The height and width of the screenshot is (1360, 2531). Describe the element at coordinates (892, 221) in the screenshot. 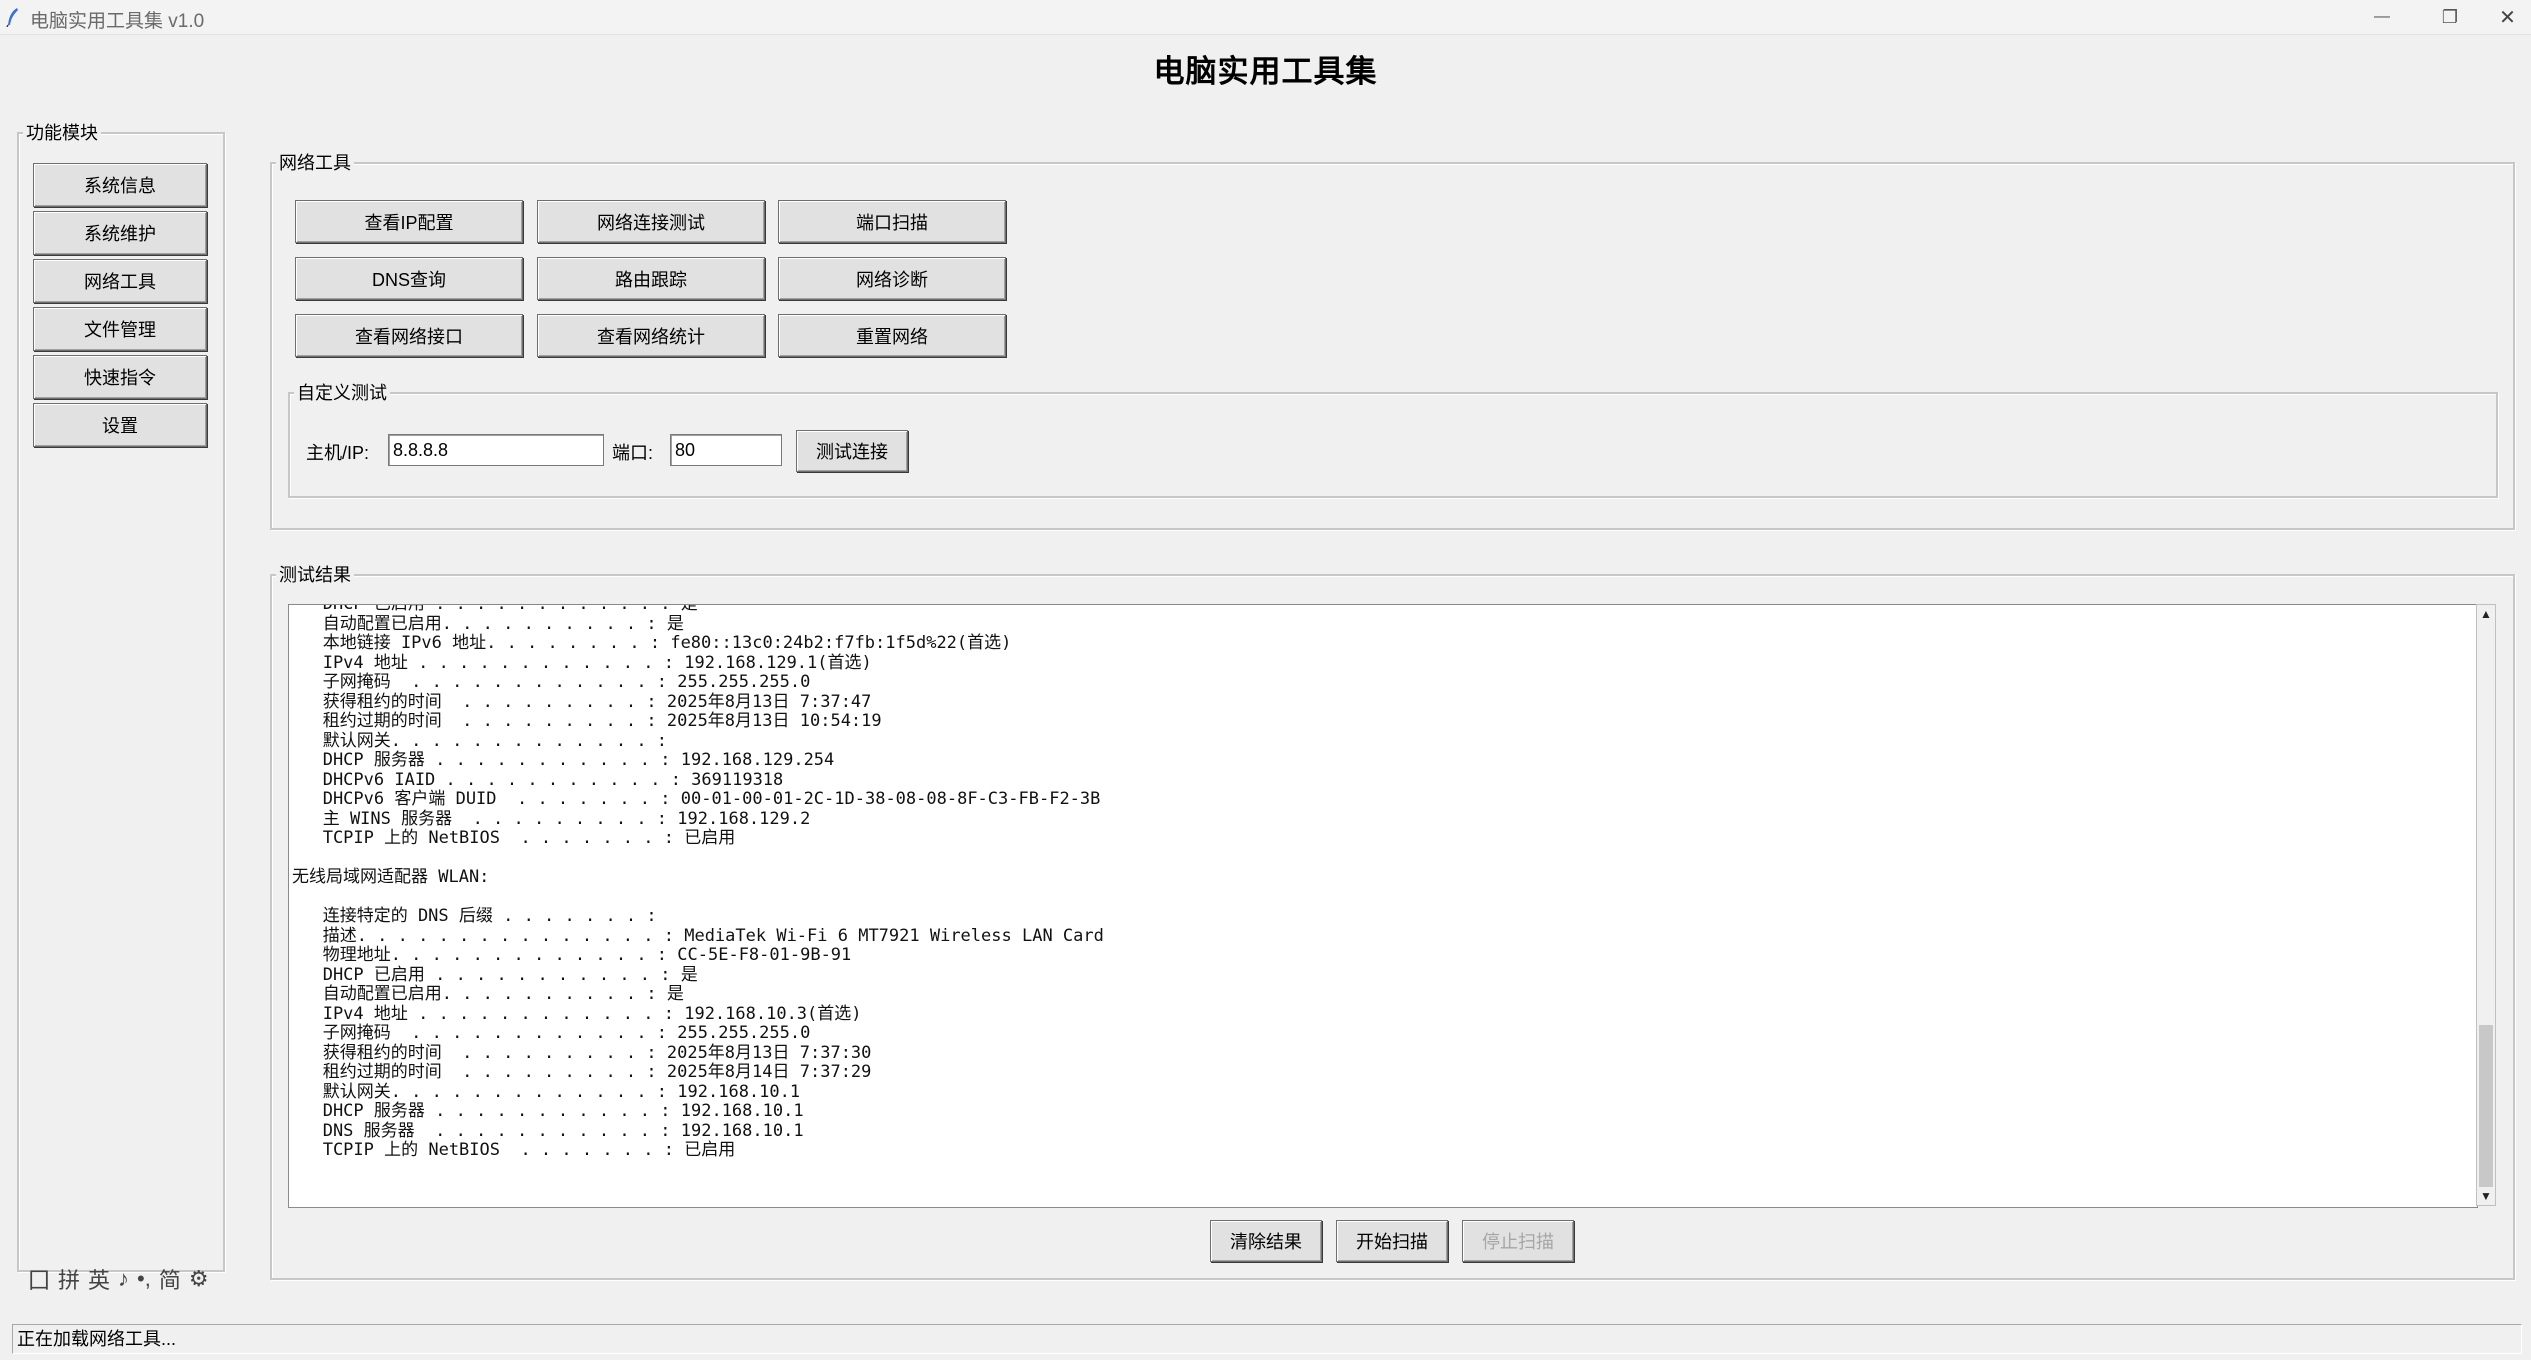

I see `port-scan-button: 端口扫描` at that location.